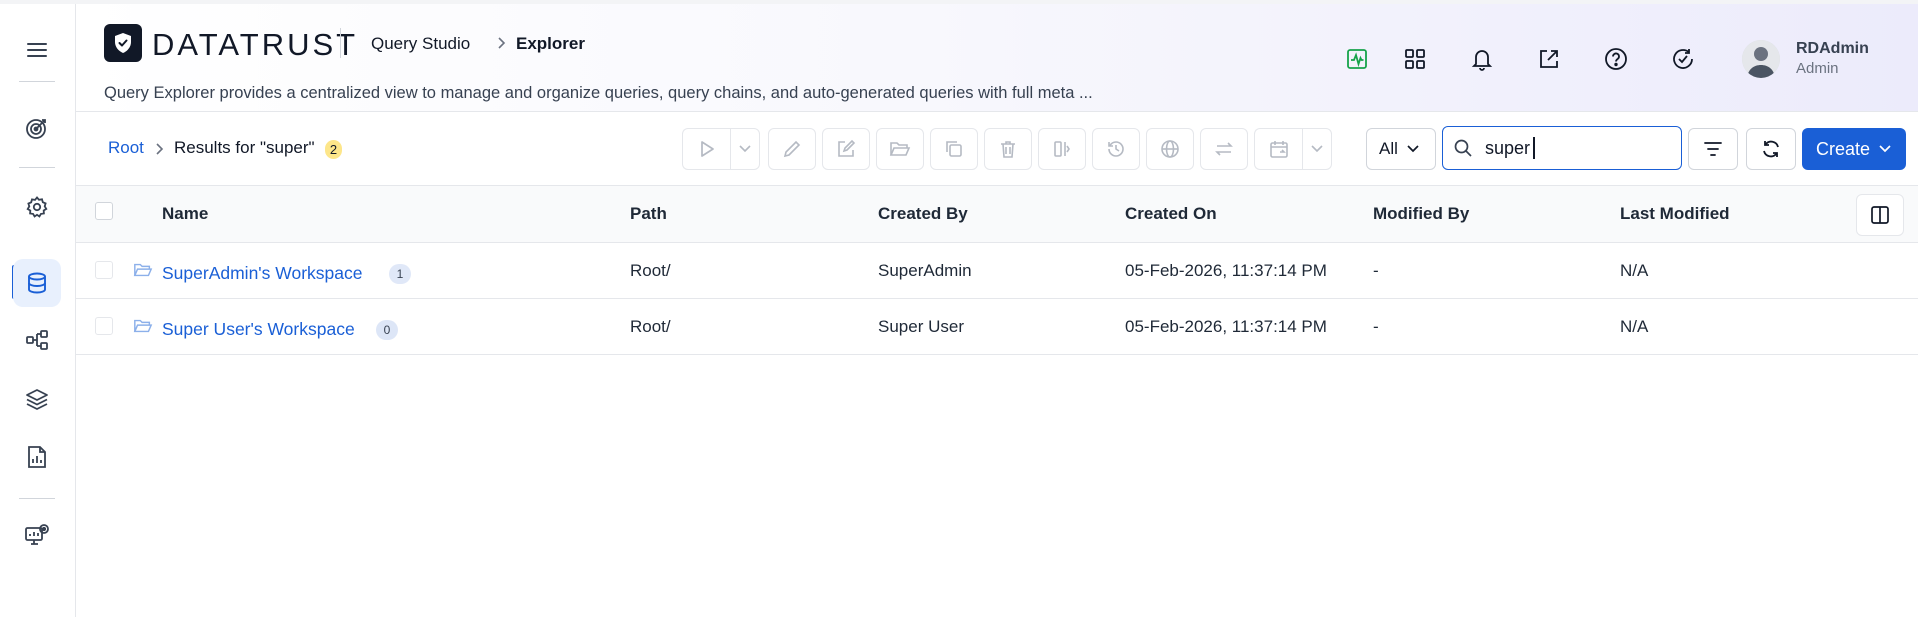  I want to click on create-label: Create, so click(1843, 148).